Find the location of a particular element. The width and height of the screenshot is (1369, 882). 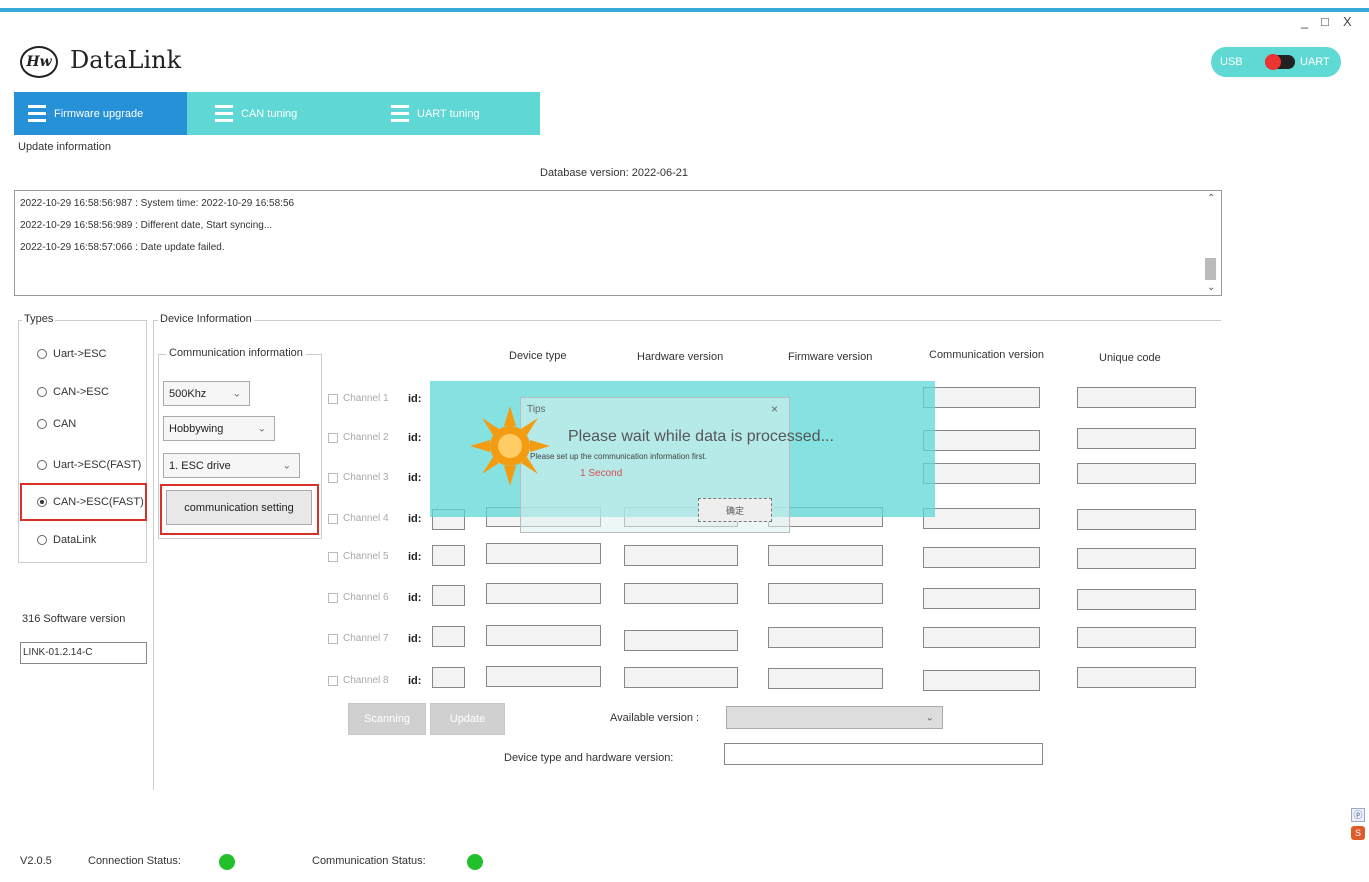

log-scrollbar-thumb is located at coordinates (1210, 269).